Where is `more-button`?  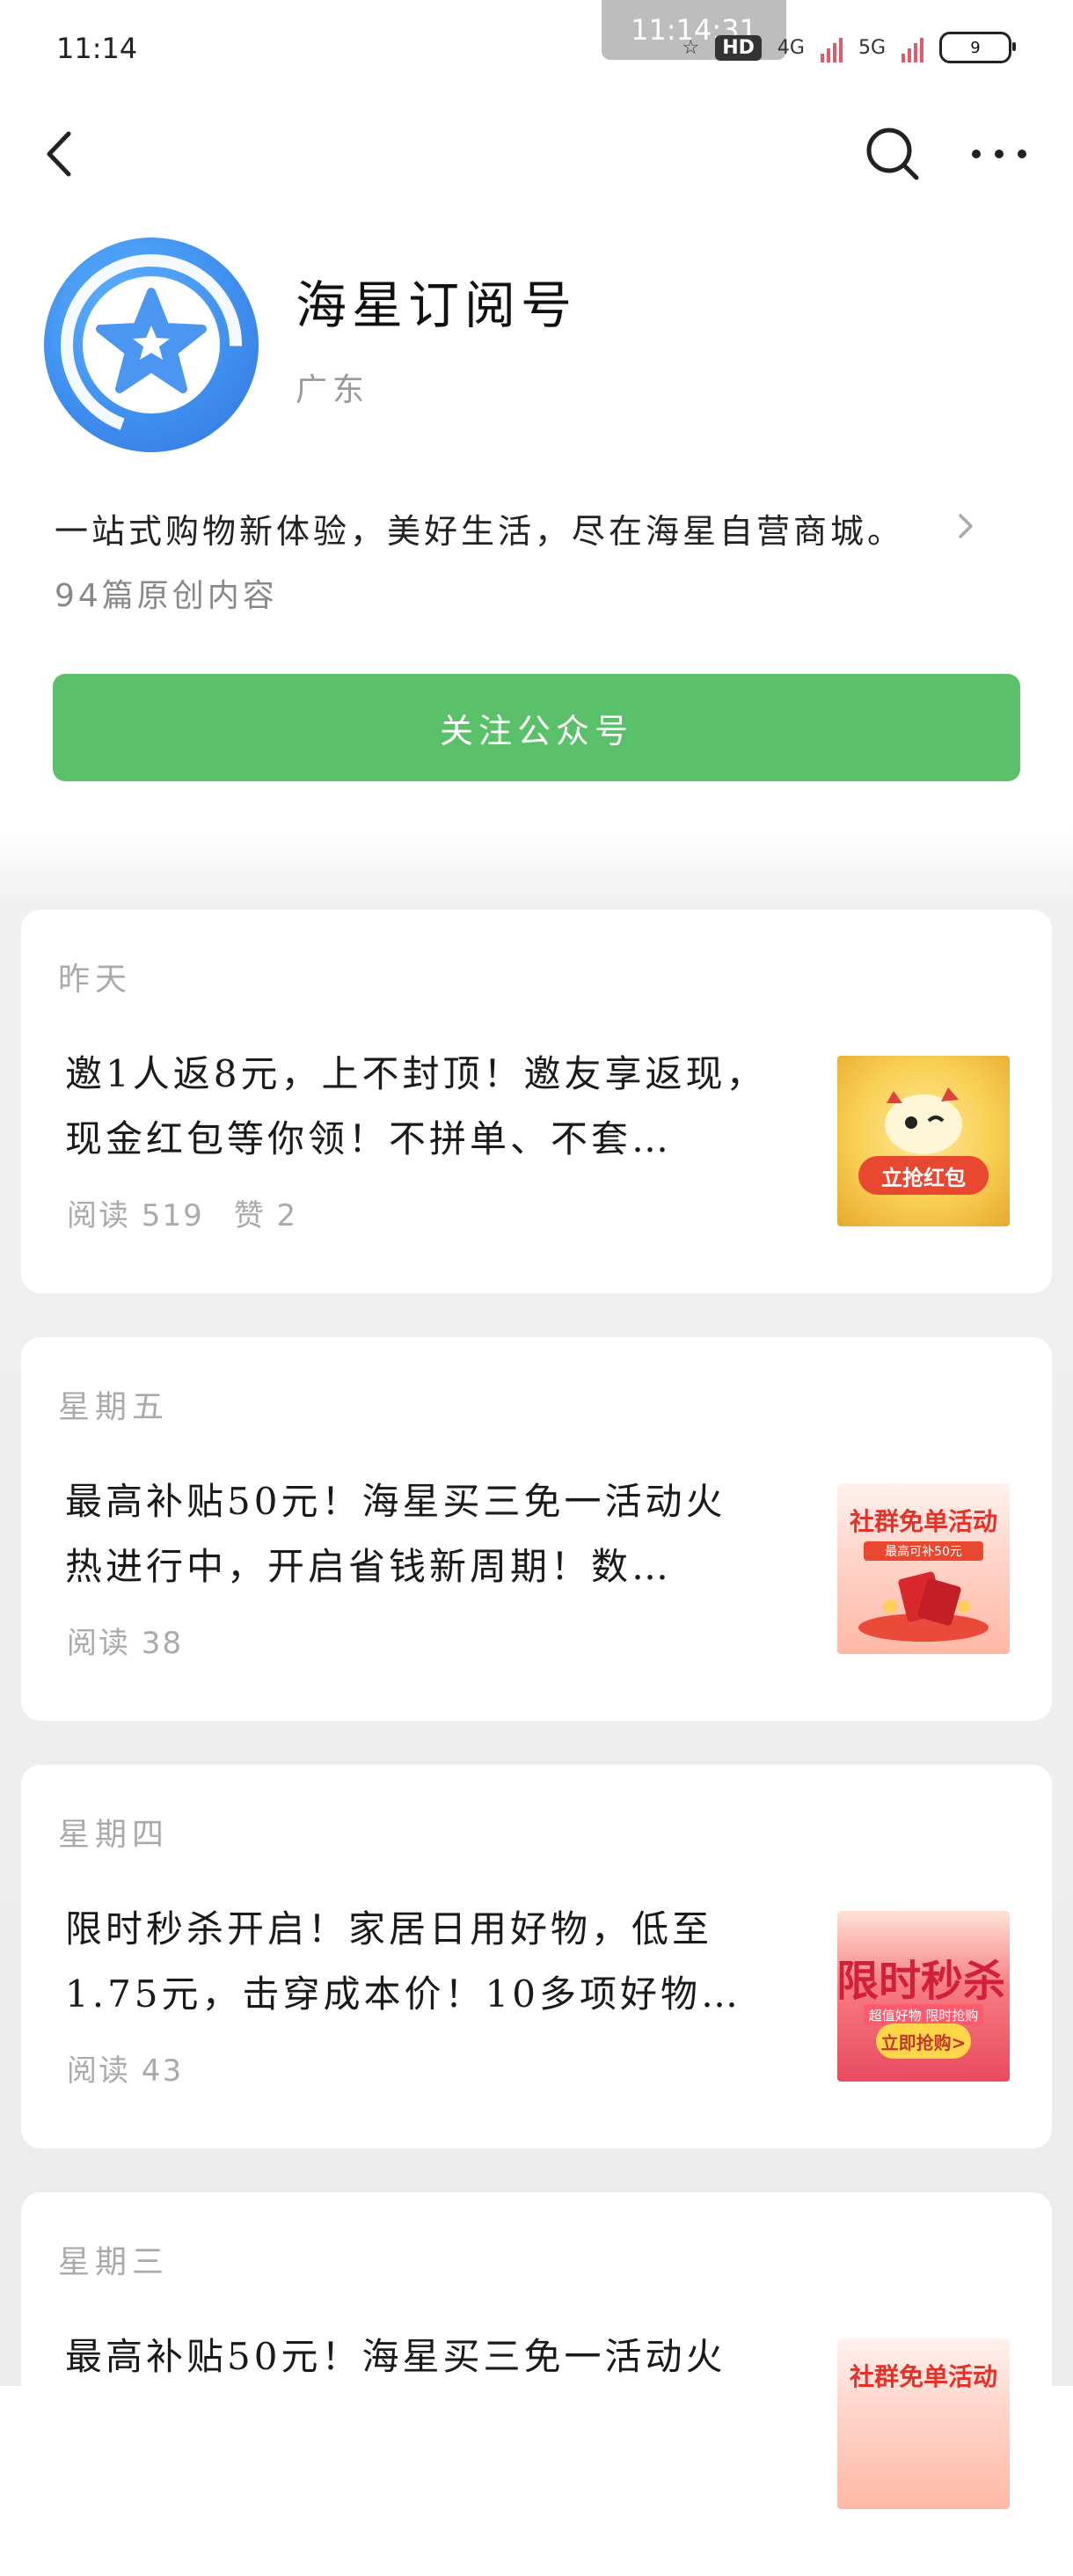
more-button is located at coordinates (999, 154).